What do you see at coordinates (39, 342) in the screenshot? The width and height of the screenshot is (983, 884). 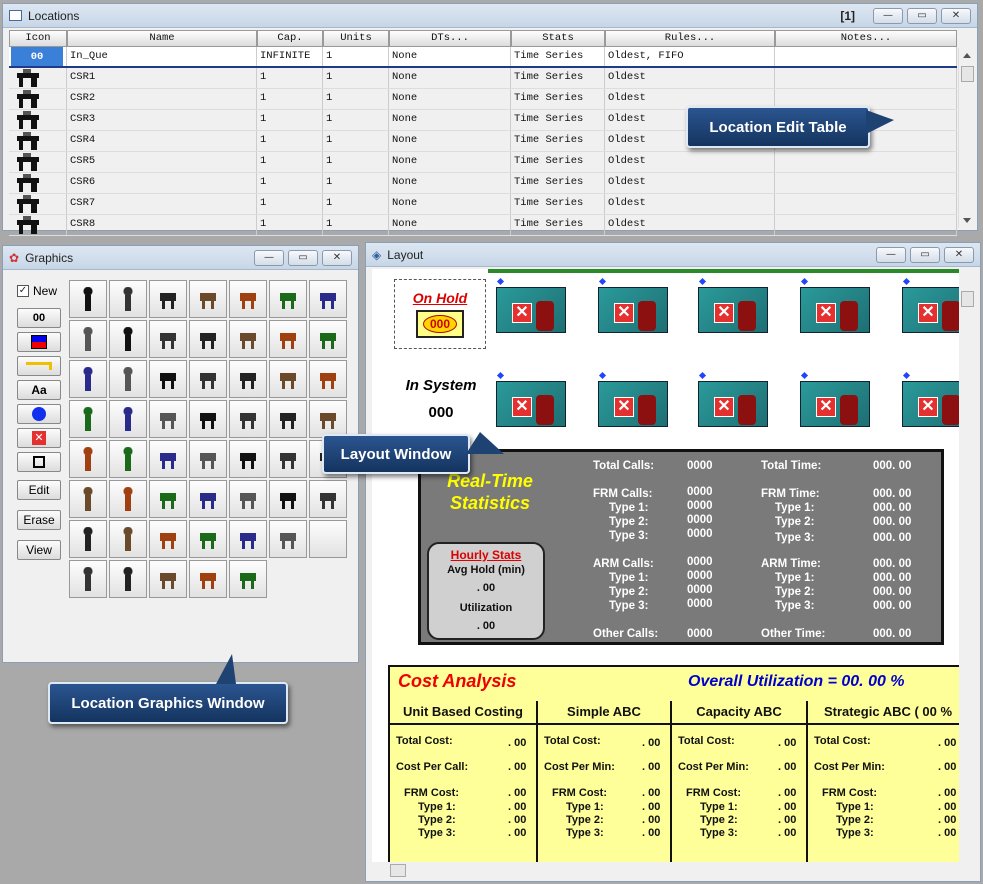 I see `gauge-tool-button` at bounding box center [39, 342].